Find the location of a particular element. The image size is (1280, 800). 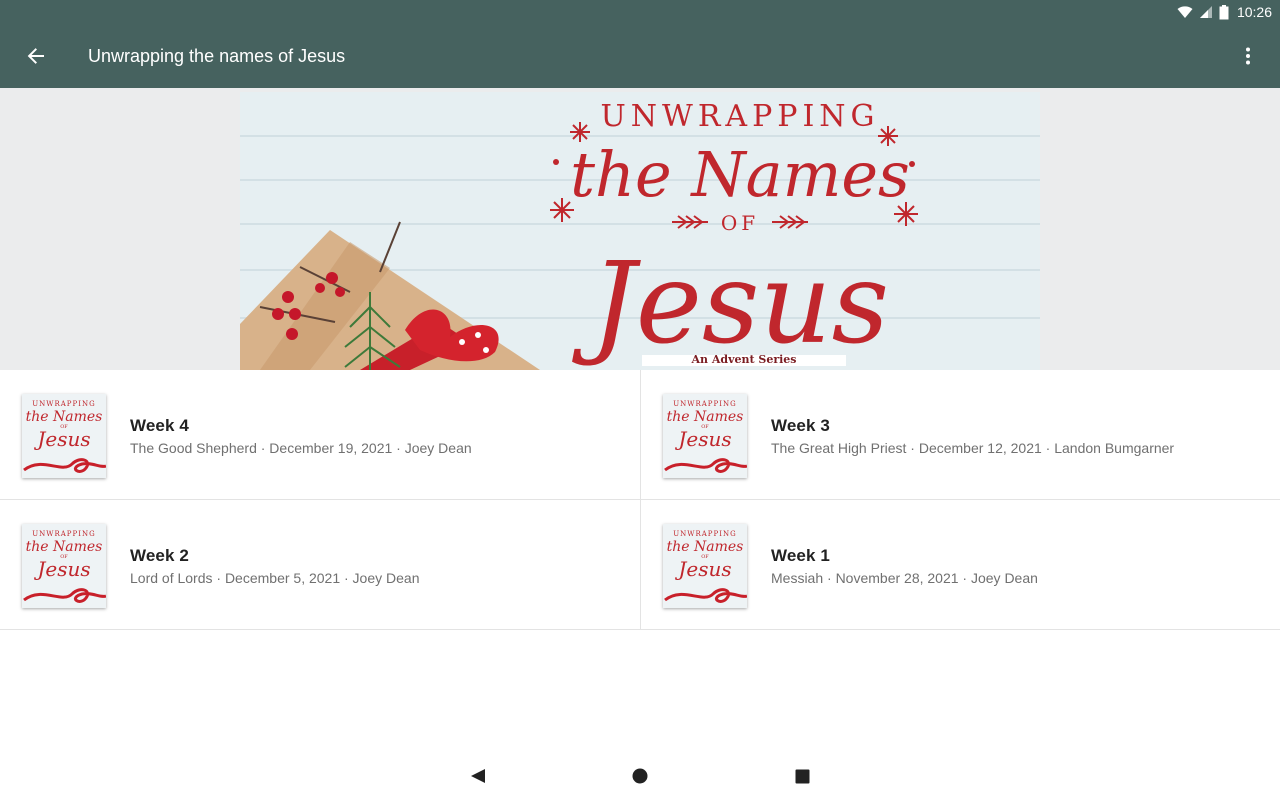

system-nav-bar is located at coordinates (640, 776).